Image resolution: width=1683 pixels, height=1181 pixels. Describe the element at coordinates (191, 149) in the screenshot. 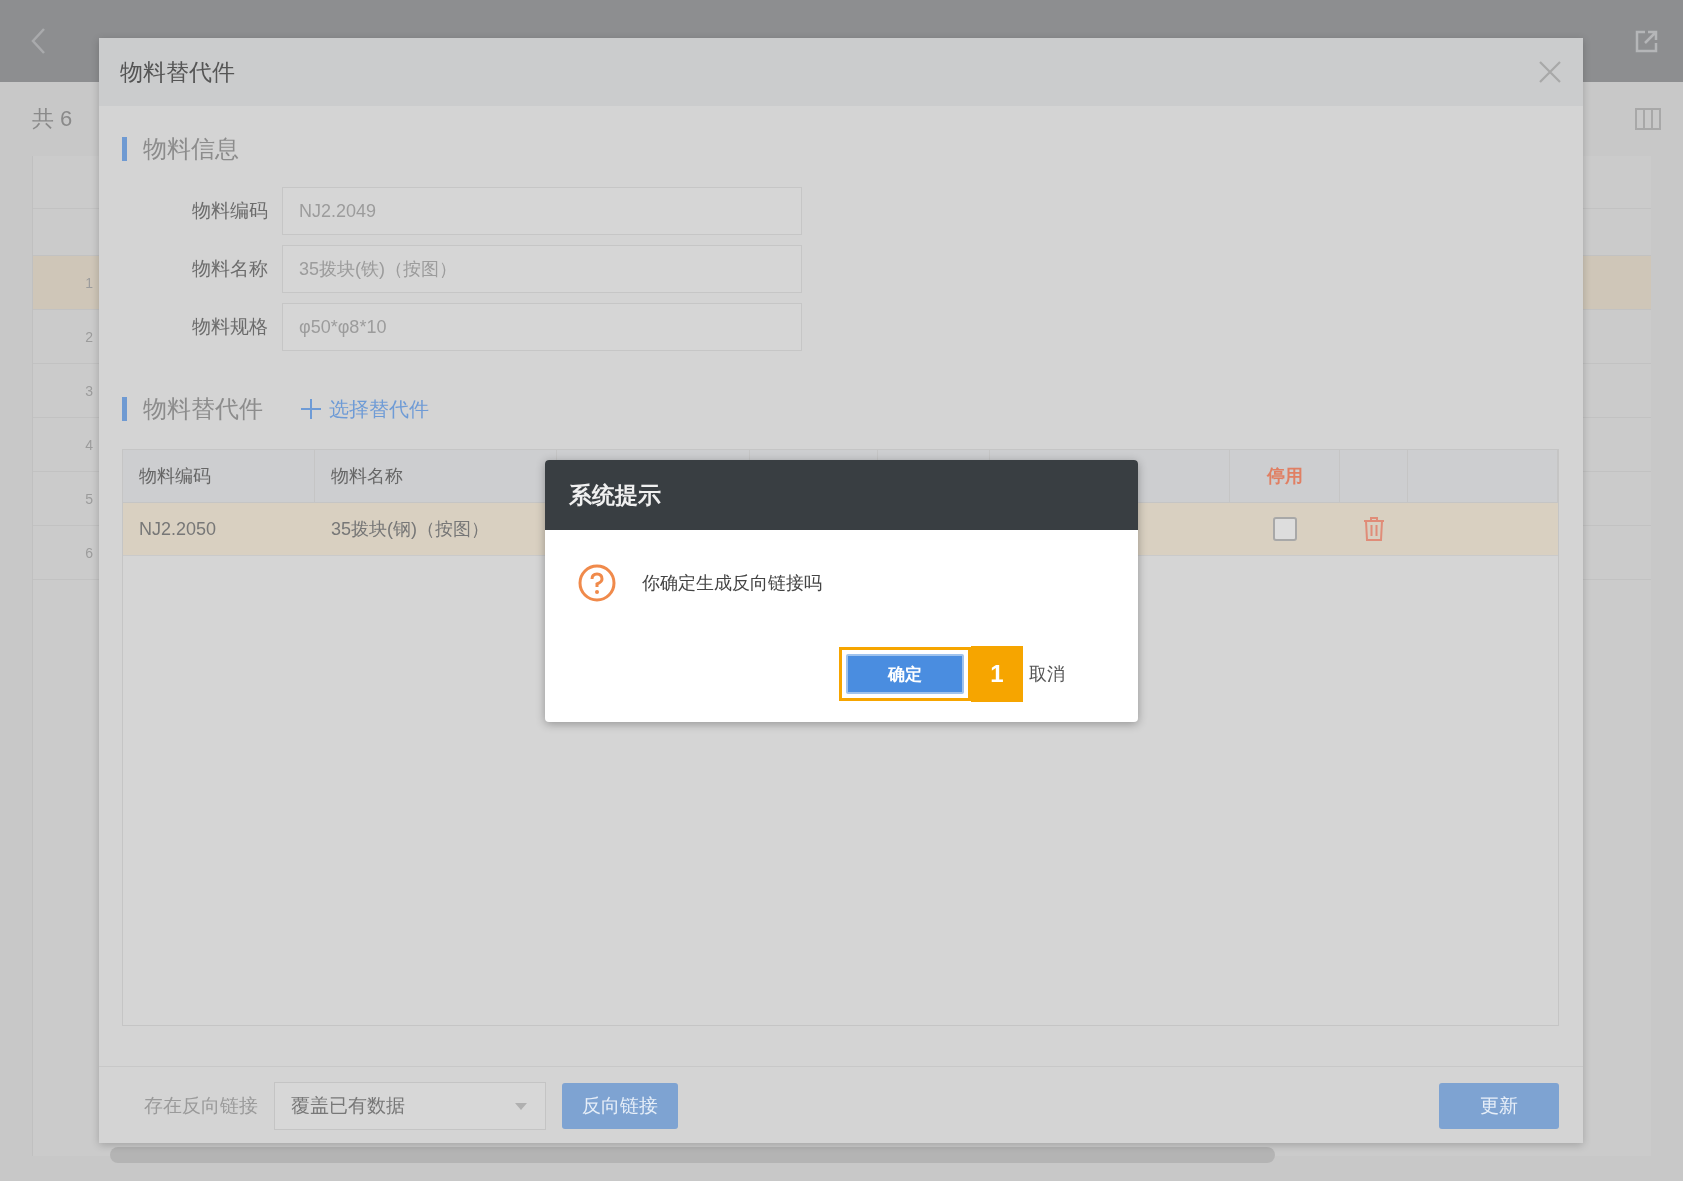

I see `section-title: 物料信息` at that location.